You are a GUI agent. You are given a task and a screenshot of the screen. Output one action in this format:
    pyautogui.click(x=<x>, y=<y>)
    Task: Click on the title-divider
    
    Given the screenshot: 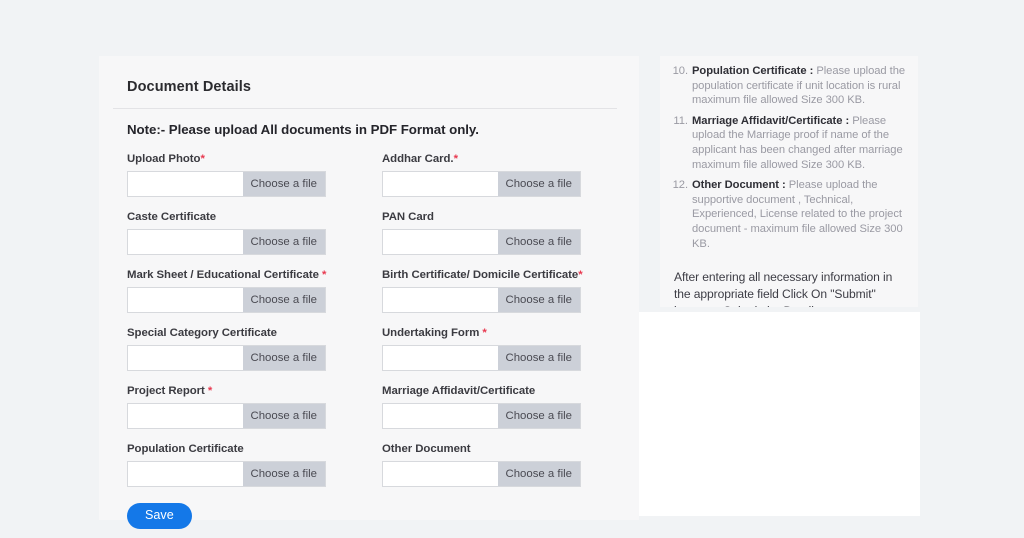 What is the action you would take?
    pyautogui.click(x=365, y=108)
    